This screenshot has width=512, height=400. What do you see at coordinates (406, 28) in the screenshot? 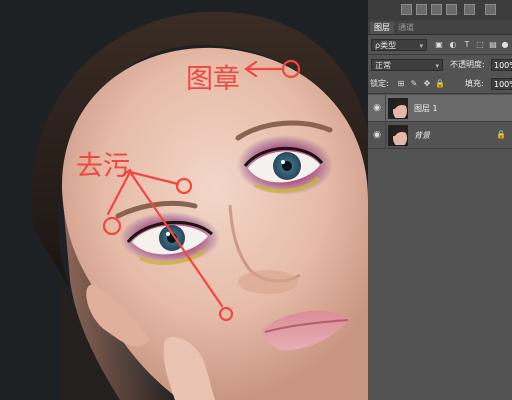
I see `tab-channels: 通道` at bounding box center [406, 28].